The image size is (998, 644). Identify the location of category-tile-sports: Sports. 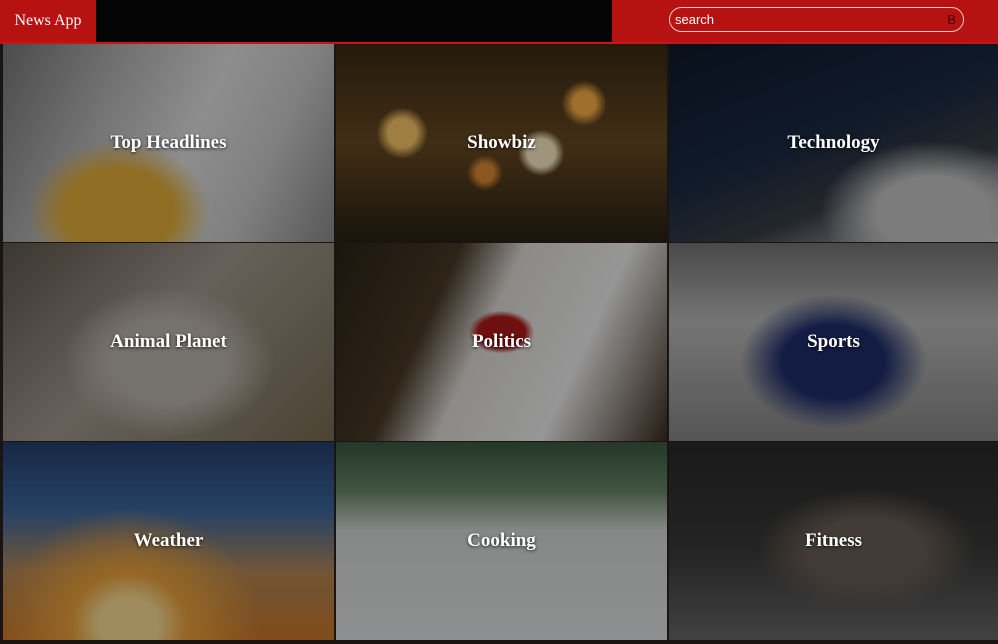
(833, 342).